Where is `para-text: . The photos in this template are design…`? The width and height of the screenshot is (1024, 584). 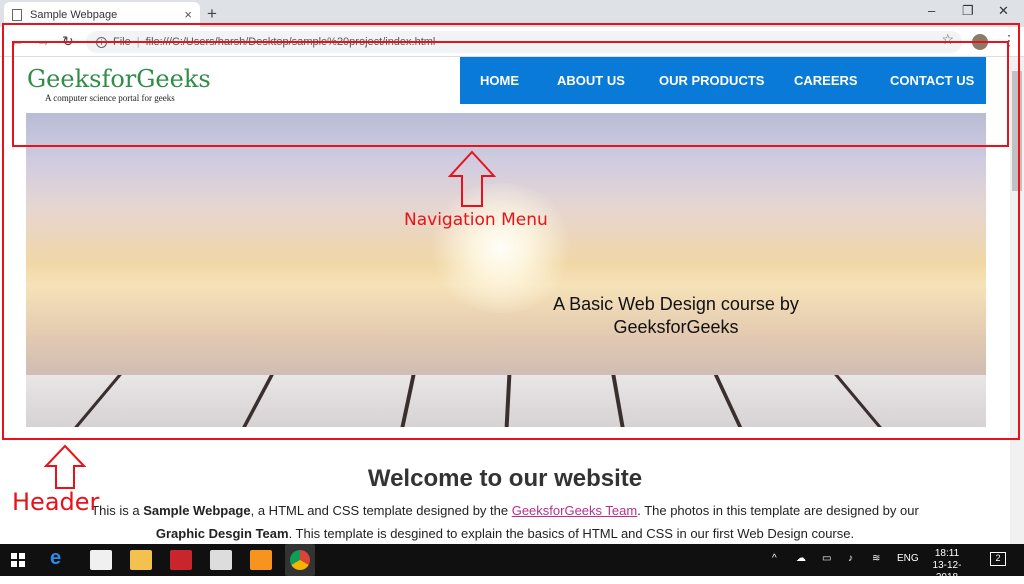
para-text: . The photos in this template are design… is located at coordinates (778, 510).